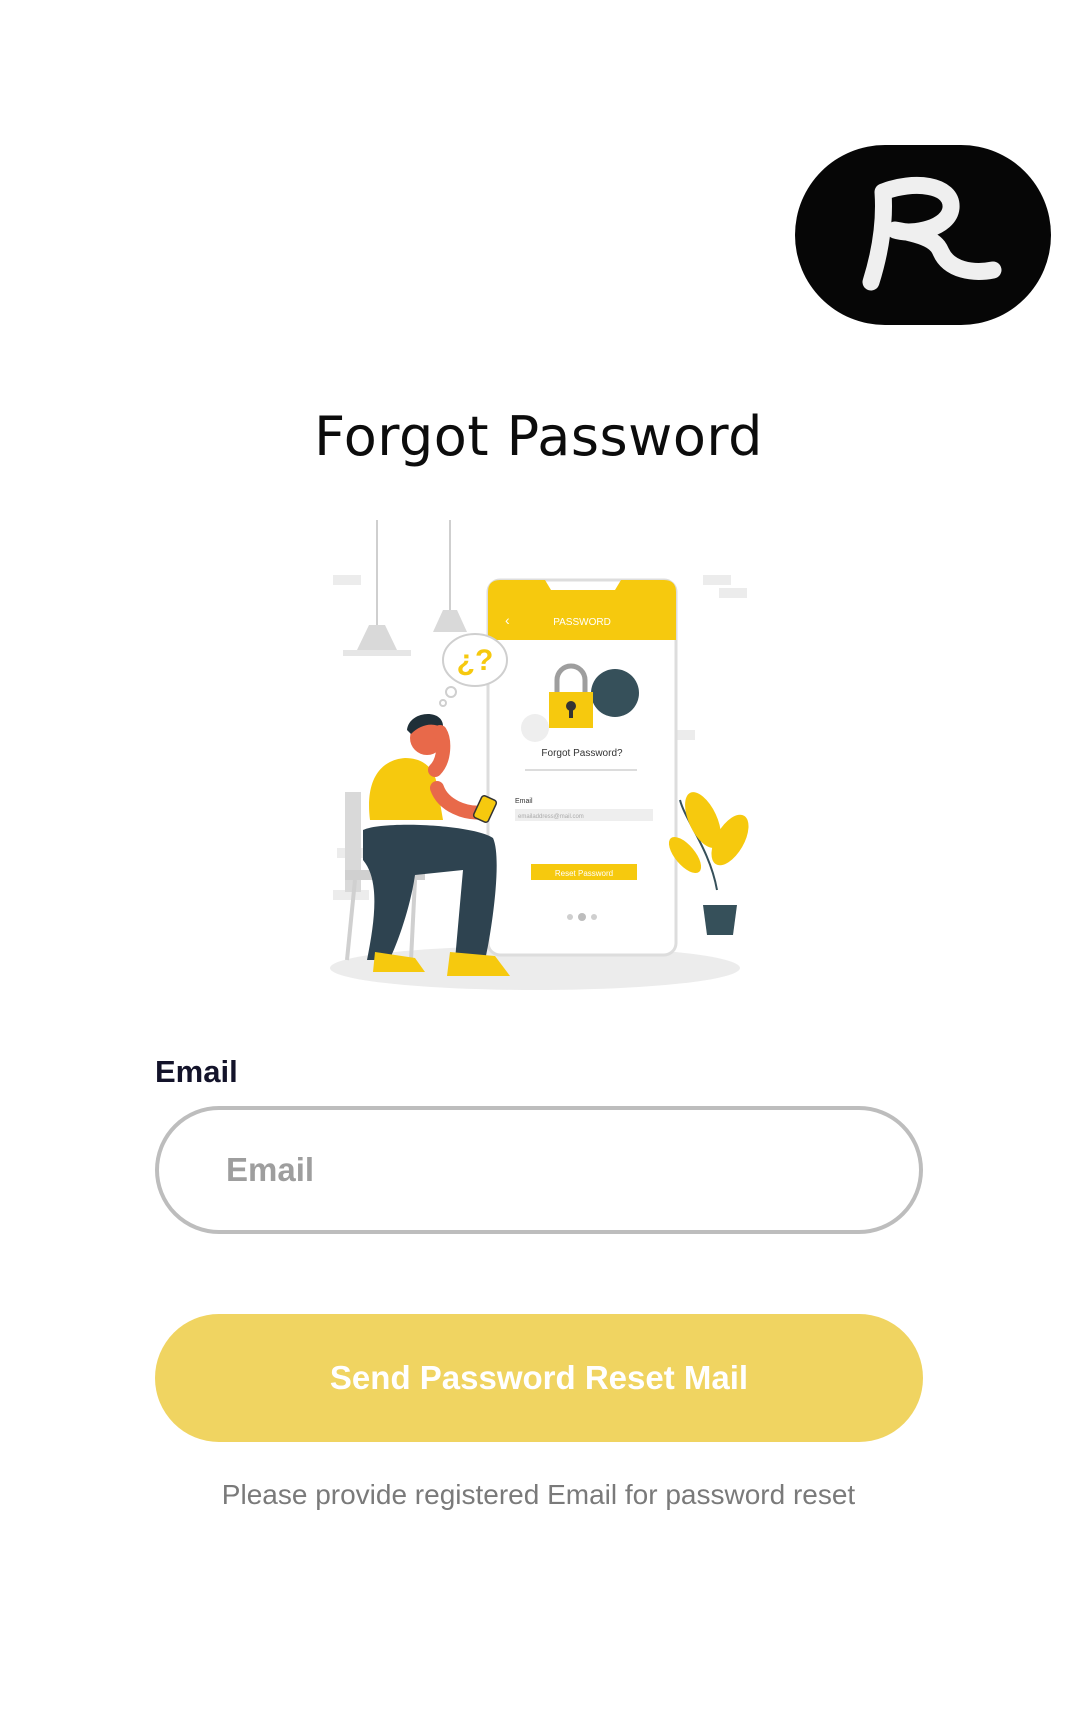 The width and height of the screenshot is (1077, 1736). Describe the element at coordinates (551, 817) in the screenshot. I see `phone-email-value: emailaddress@mail.com` at that location.